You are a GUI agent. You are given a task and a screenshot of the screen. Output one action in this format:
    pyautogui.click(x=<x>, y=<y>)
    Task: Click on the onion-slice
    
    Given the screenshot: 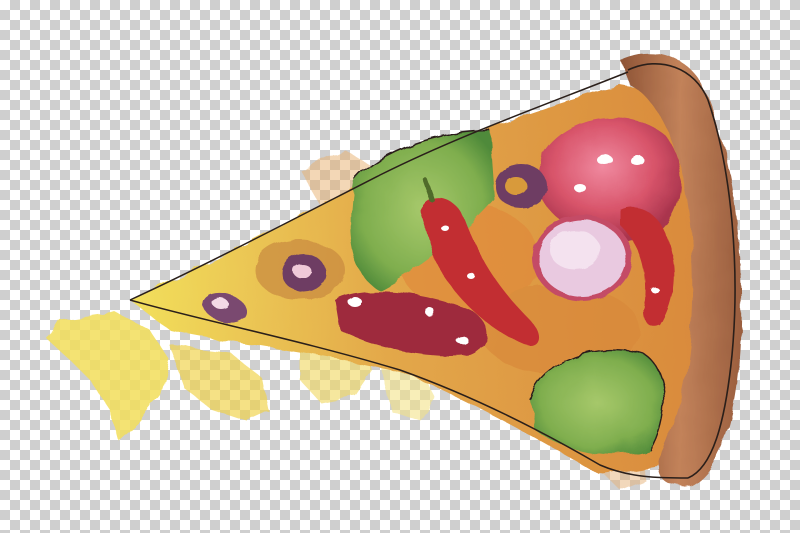 What is the action you would take?
    pyautogui.click(x=582, y=258)
    